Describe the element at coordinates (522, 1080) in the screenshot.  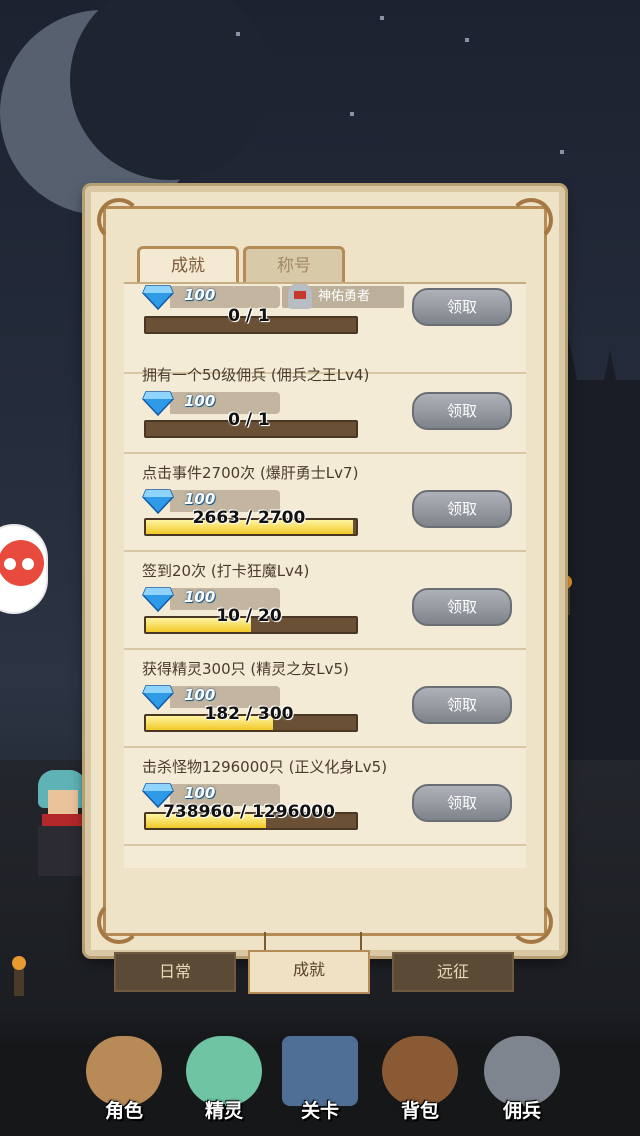
I see `nav-mercenary: 佣兵` at that location.